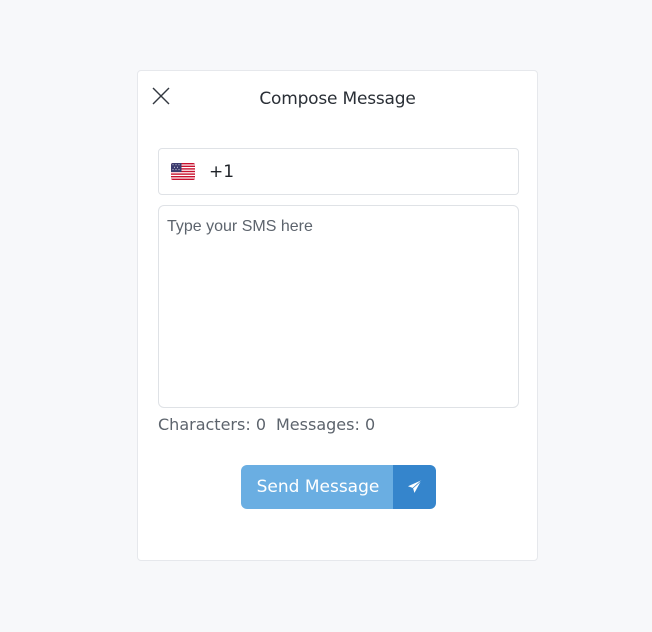  I want to click on messages-label: Messages:, so click(318, 424).